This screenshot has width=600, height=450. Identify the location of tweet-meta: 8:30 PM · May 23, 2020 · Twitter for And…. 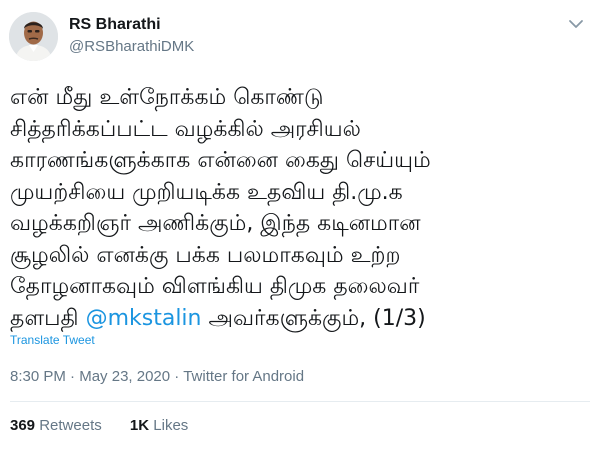
(157, 376).